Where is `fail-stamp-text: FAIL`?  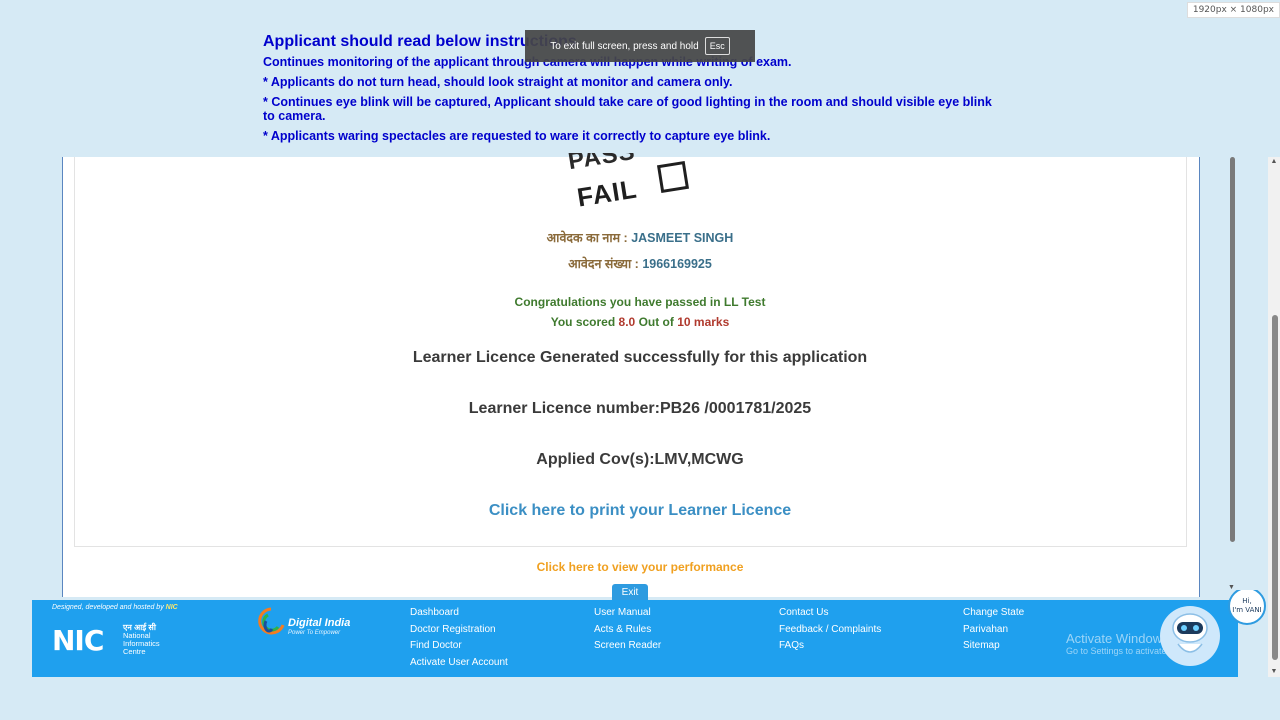 fail-stamp-text: FAIL is located at coordinates (607, 193).